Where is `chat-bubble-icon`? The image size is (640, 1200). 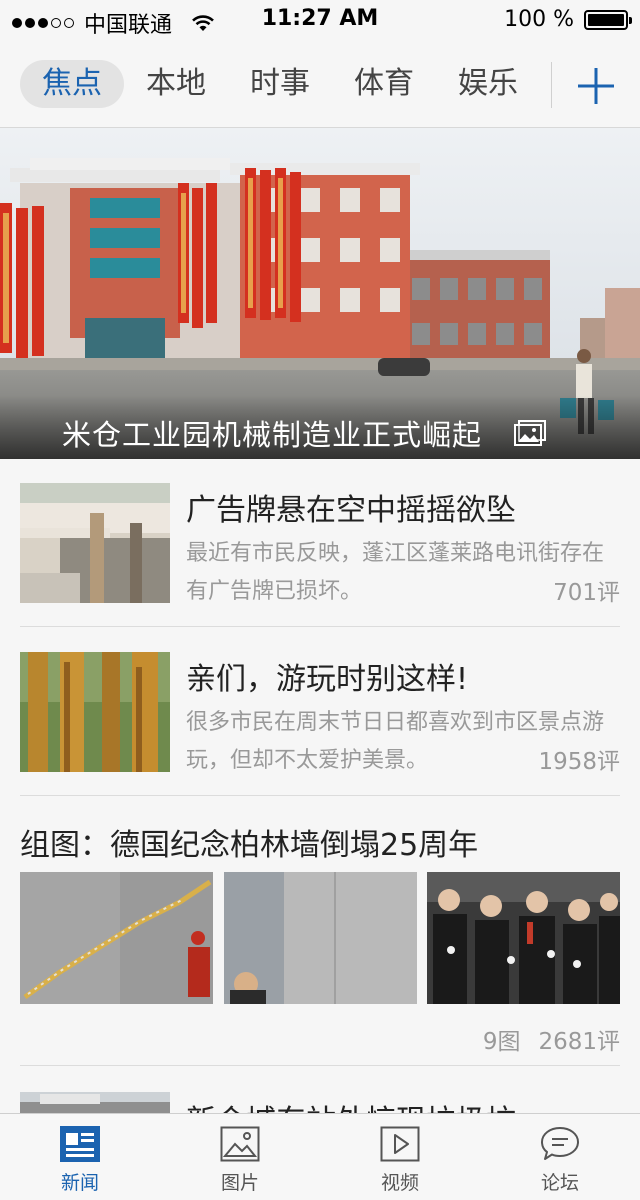
chat-bubble-icon is located at coordinates (560, 1143).